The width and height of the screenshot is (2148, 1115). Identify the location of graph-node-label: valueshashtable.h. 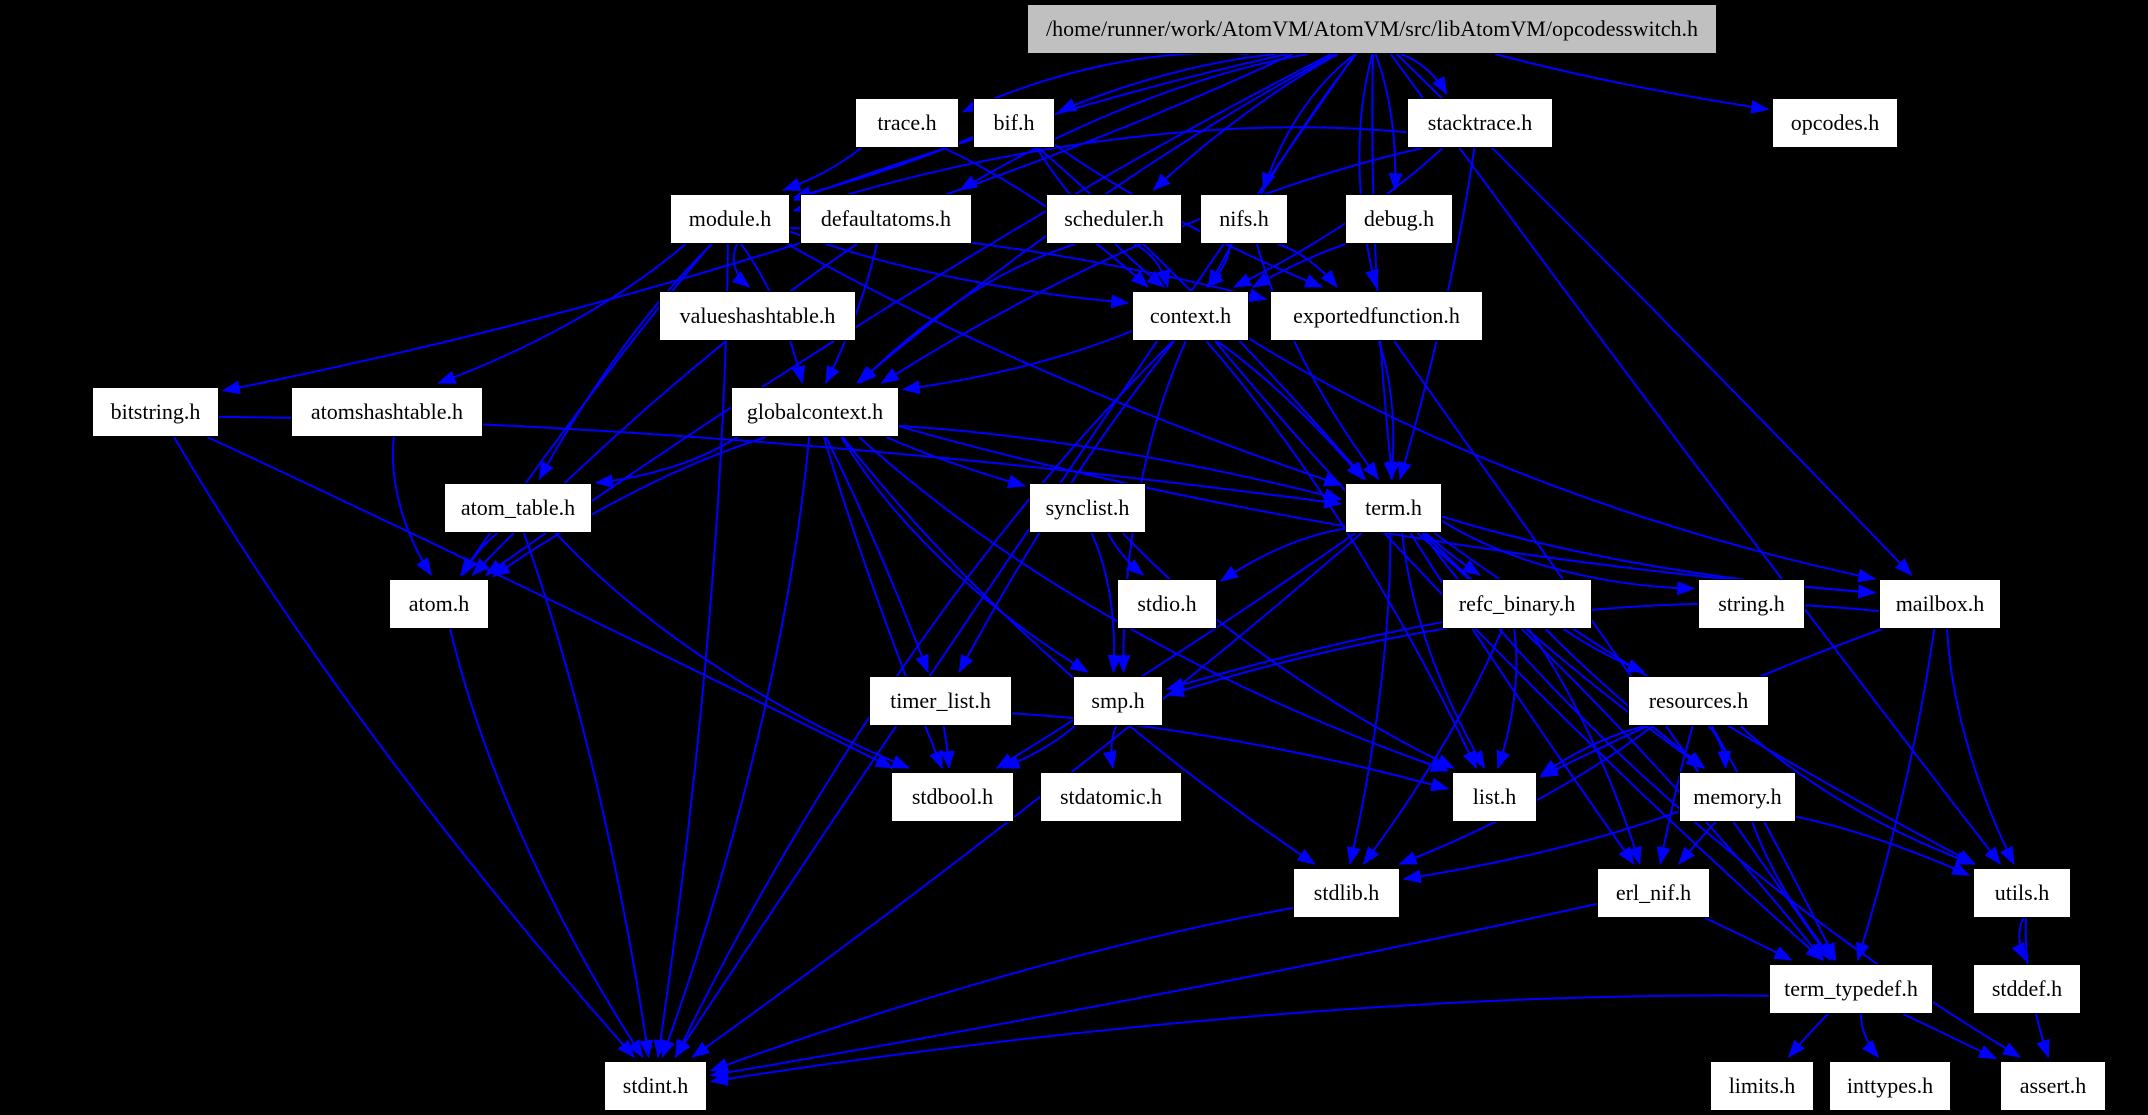
(757, 315).